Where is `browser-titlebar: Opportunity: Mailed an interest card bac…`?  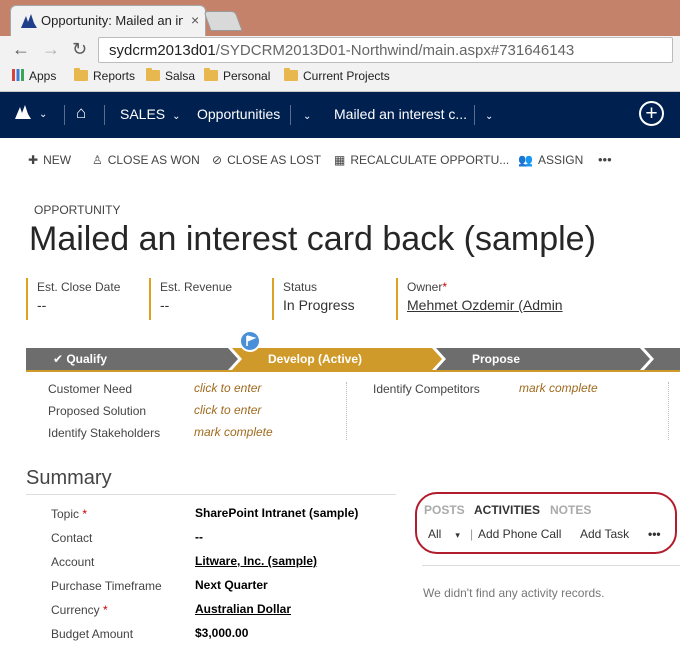 browser-titlebar: Opportunity: Mailed an interest card bac… is located at coordinates (340, 18).